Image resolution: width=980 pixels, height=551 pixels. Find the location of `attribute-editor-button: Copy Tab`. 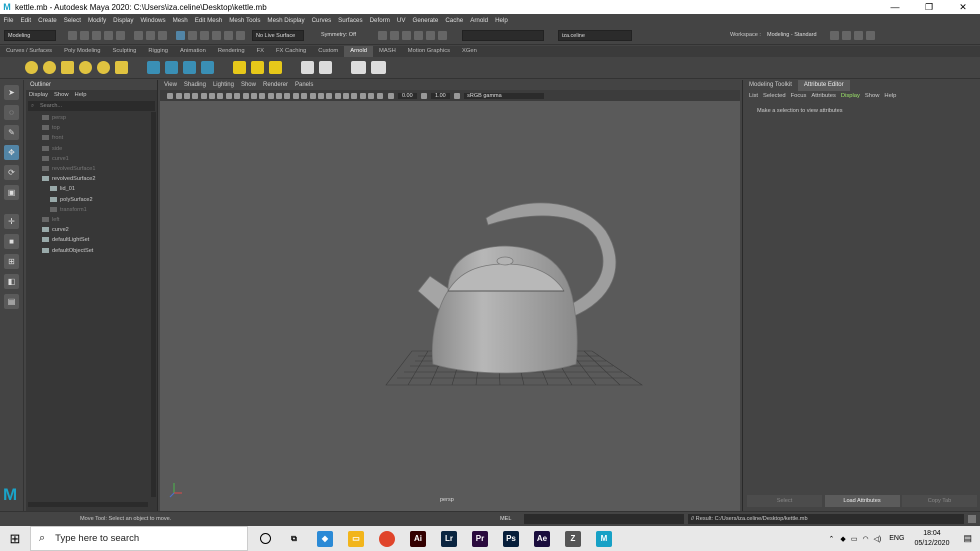

attribute-editor-button: Copy Tab is located at coordinates (939, 501).